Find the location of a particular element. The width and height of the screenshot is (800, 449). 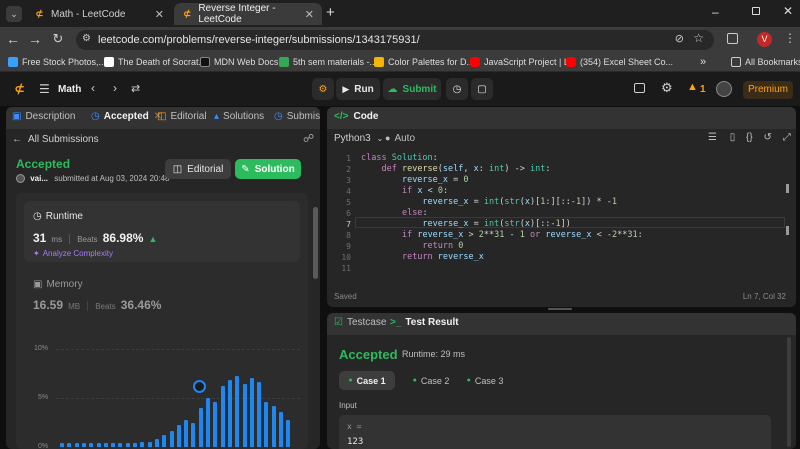

language-select: Python3 ⌄ is located at coordinates (358, 138).